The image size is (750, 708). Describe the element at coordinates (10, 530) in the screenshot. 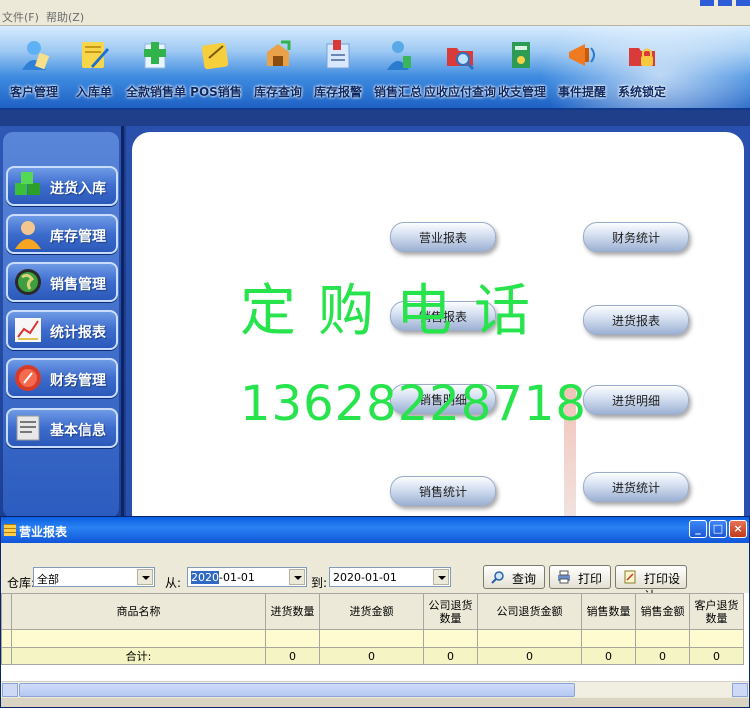

I see `grid-icon` at that location.